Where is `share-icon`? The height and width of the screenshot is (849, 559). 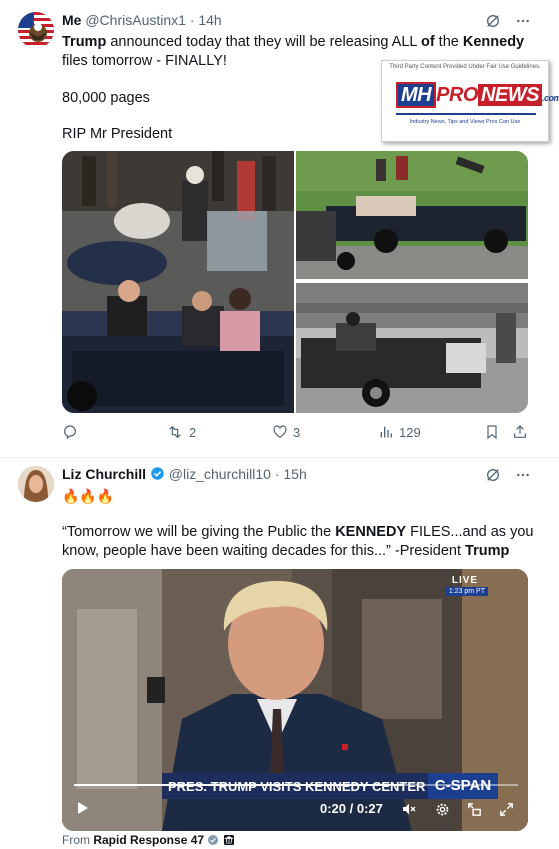
share-icon is located at coordinates (520, 431).